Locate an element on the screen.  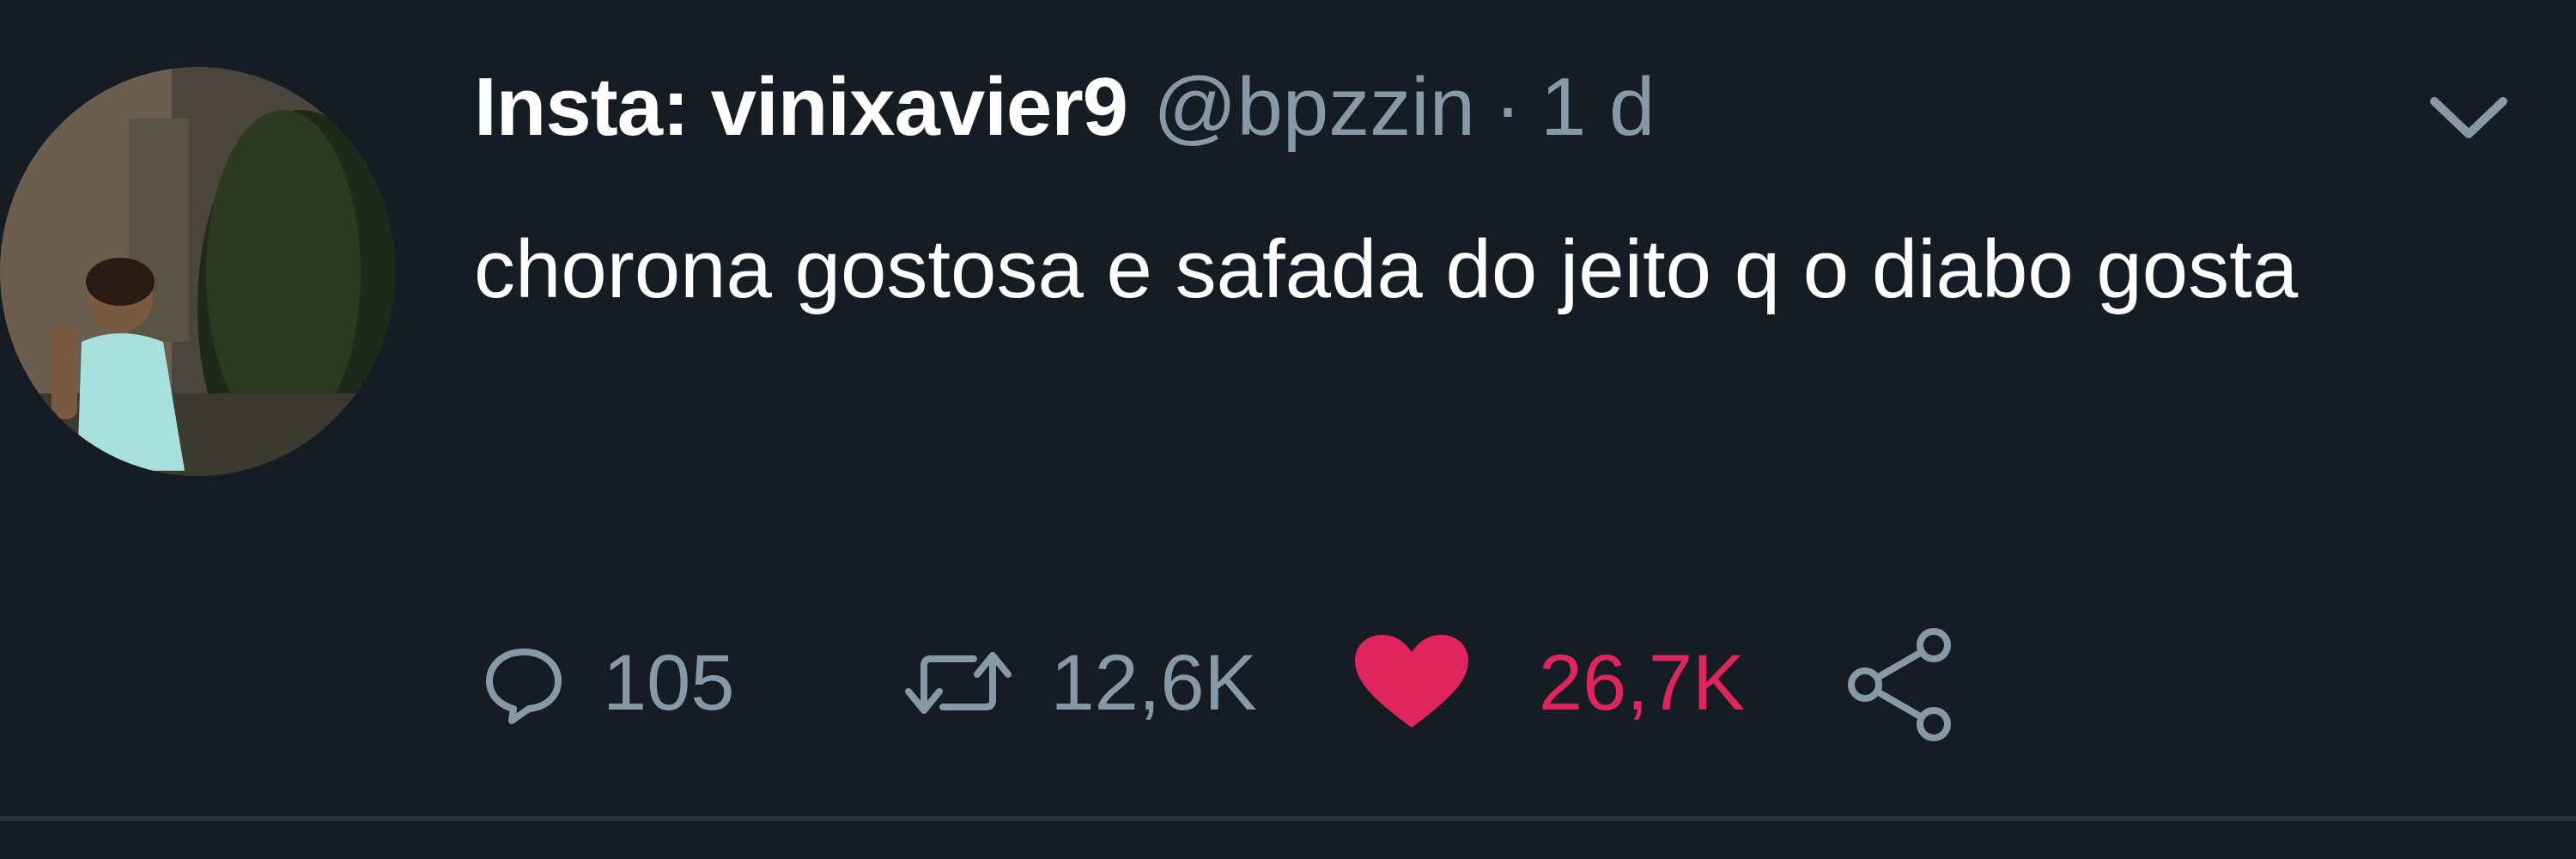
like-button: 26,7K is located at coordinates (1595, 682).